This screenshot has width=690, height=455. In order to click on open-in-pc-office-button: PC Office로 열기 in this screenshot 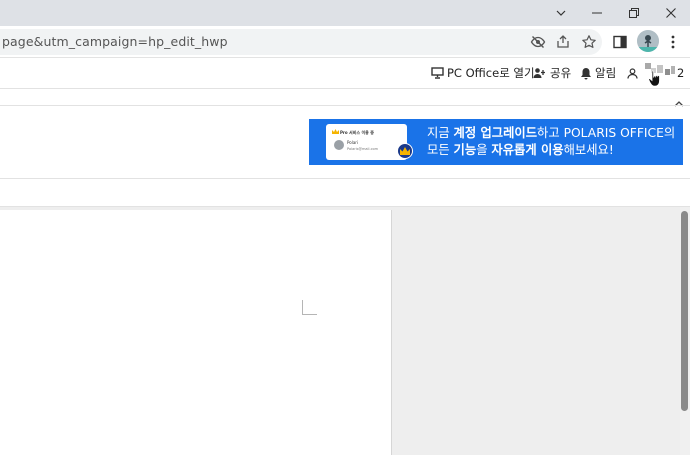, I will do `click(483, 73)`.